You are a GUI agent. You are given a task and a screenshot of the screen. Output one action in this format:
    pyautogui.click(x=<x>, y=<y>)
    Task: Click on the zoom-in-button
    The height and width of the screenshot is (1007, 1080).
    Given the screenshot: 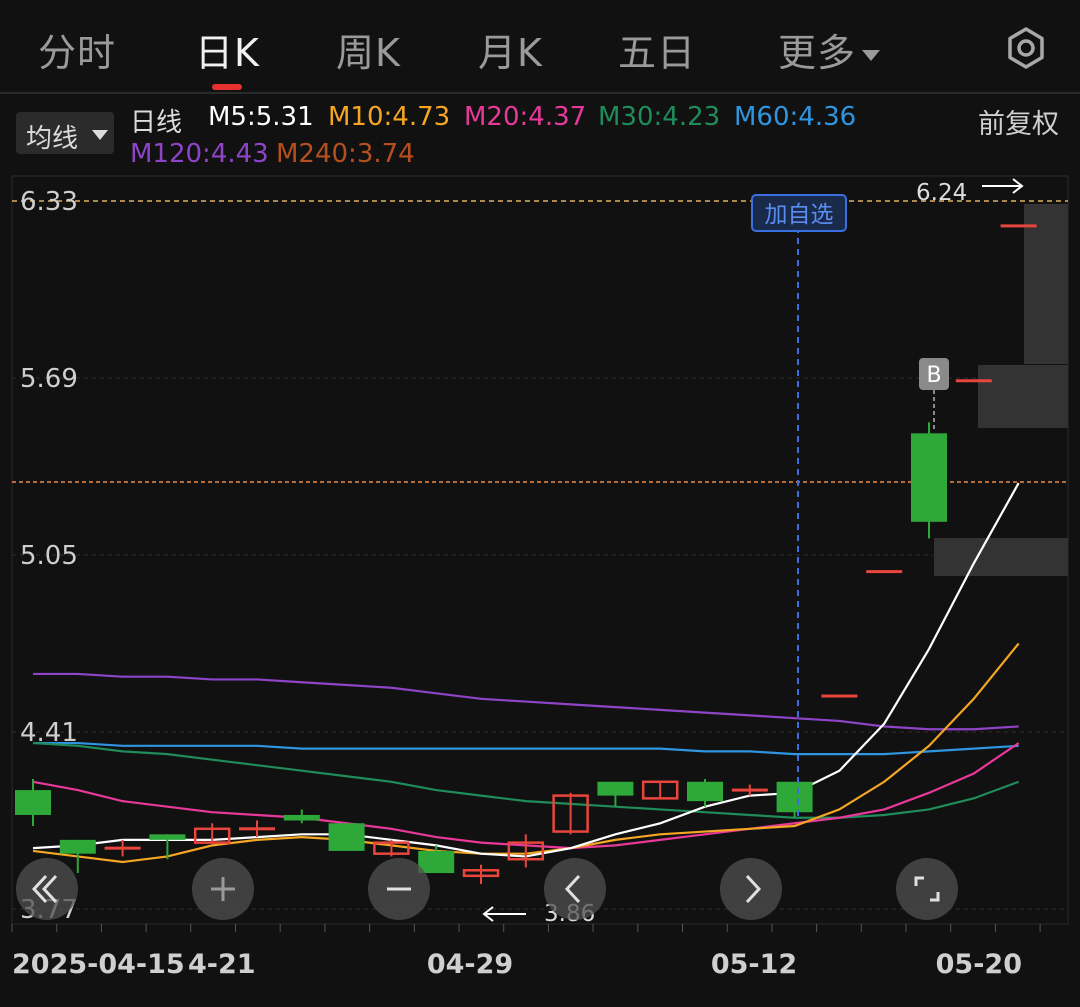 What is the action you would take?
    pyautogui.click(x=223, y=889)
    